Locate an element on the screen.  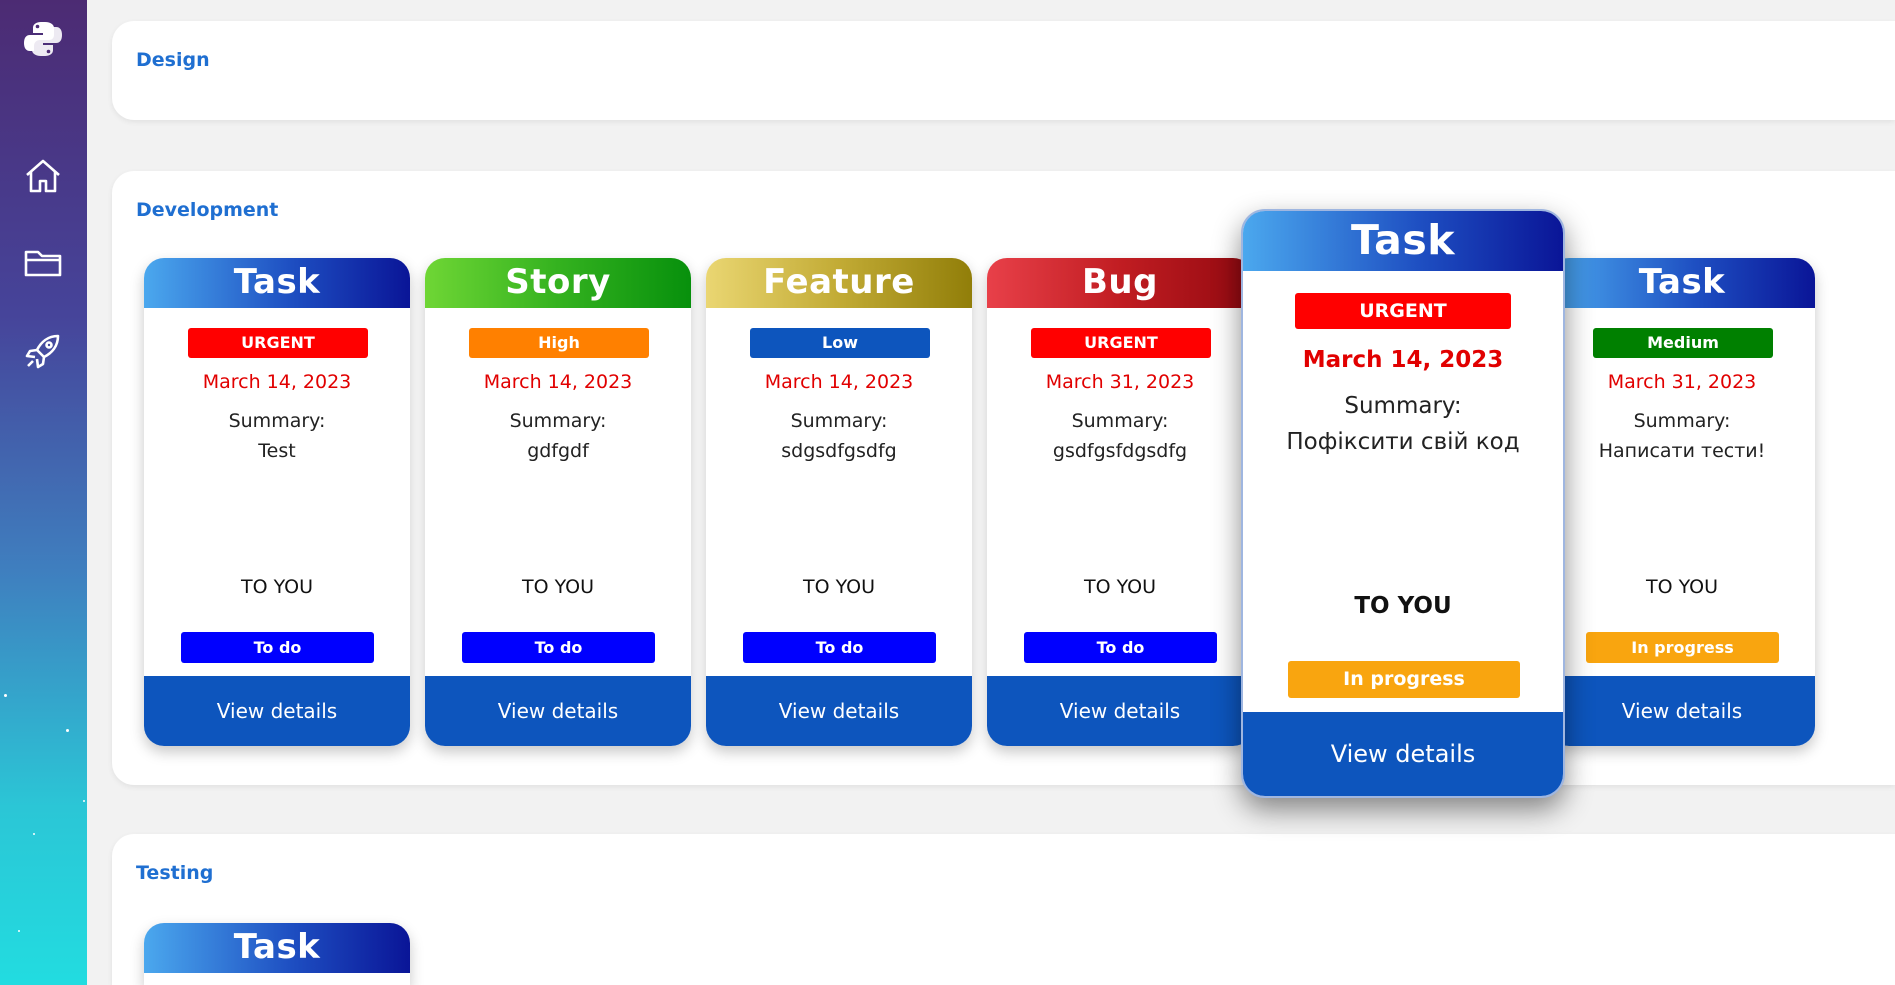
summary-text: gdfgdf is located at coordinates (558, 451).